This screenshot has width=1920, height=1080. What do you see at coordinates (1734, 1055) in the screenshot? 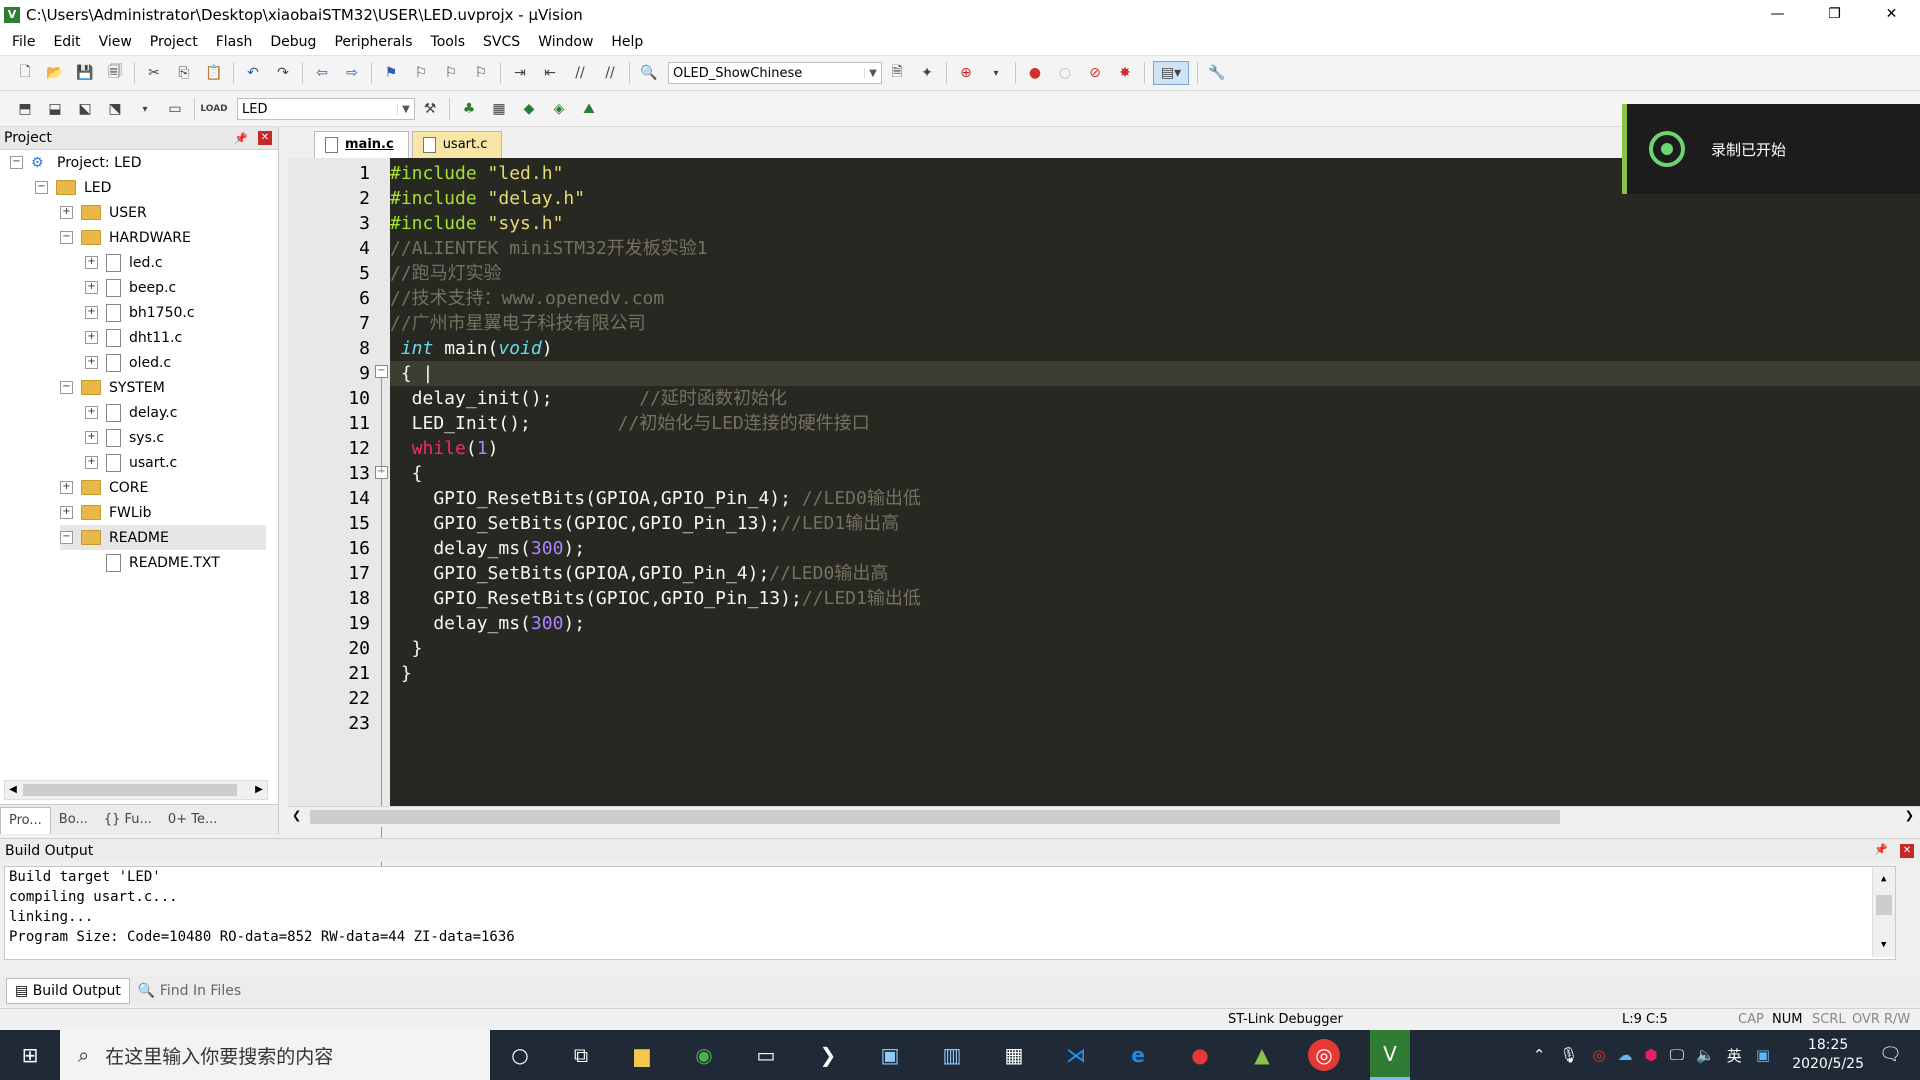
I see `ime-indicator: 英` at bounding box center [1734, 1055].